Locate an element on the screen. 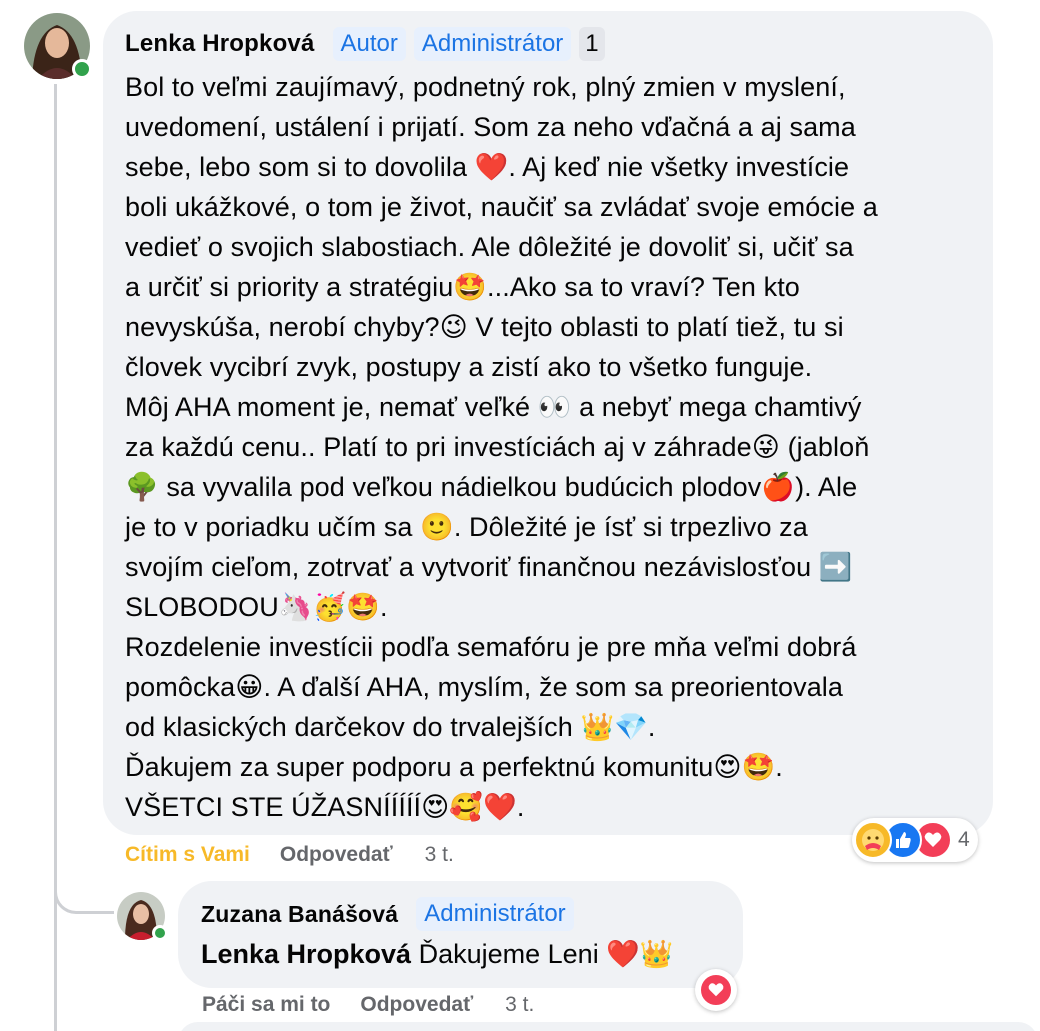  reply-timestamp: 3 t. is located at coordinates (519, 1005).